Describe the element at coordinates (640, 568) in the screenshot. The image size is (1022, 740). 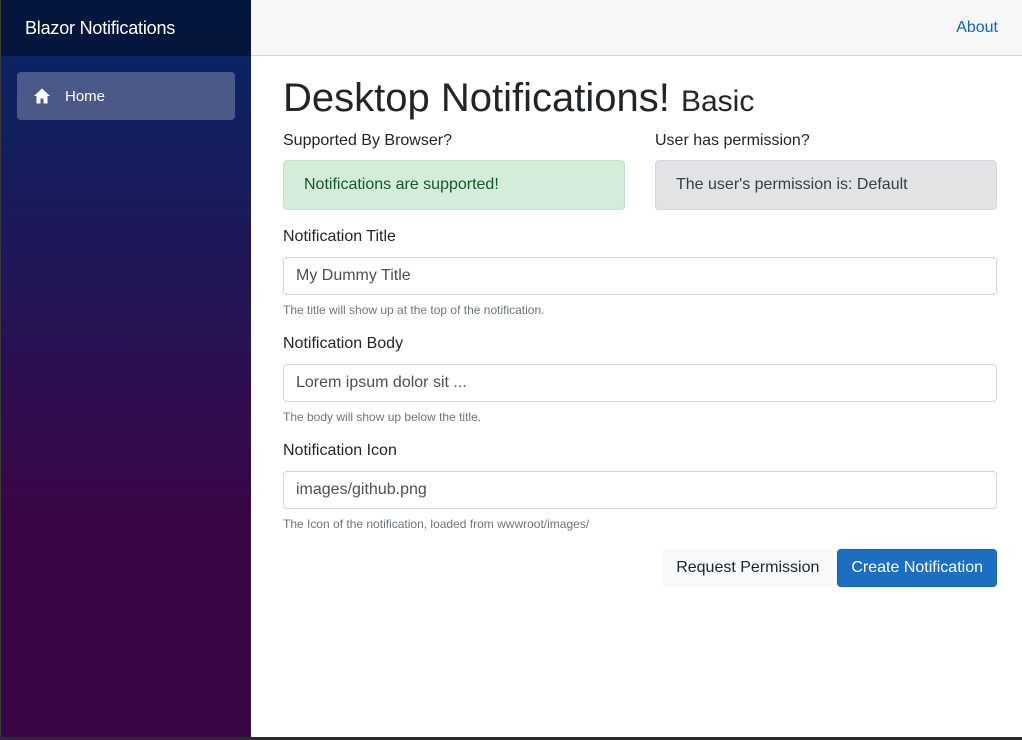
I see `action-buttons: Request Permission Create Notification` at that location.